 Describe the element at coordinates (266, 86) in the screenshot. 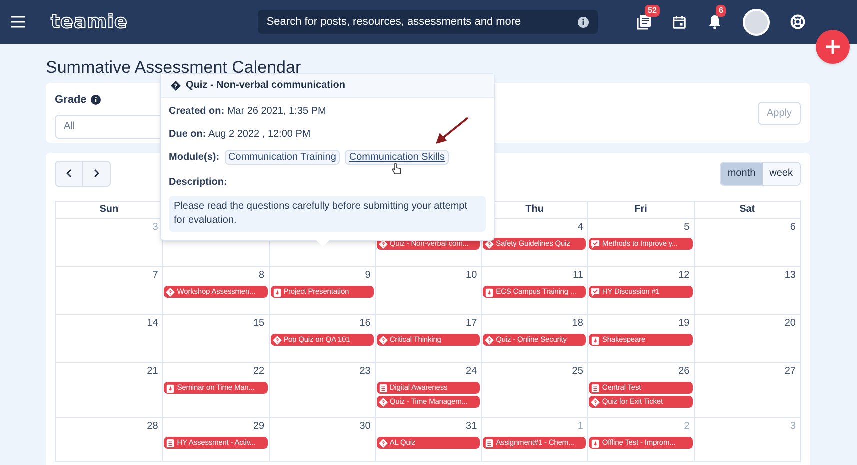

I see `popover-title: Quiz - Non-verbal communication` at that location.